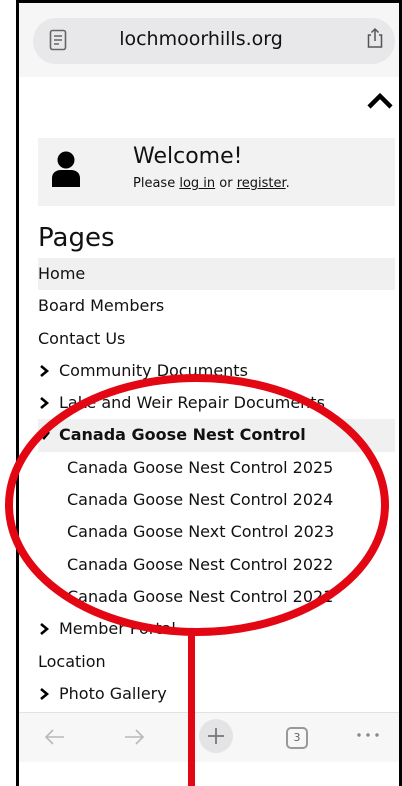 This screenshot has width=402, height=786. Describe the element at coordinates (113, 693) in the screenshot. I see `menu-item-label: Photo Gallery` at that location.